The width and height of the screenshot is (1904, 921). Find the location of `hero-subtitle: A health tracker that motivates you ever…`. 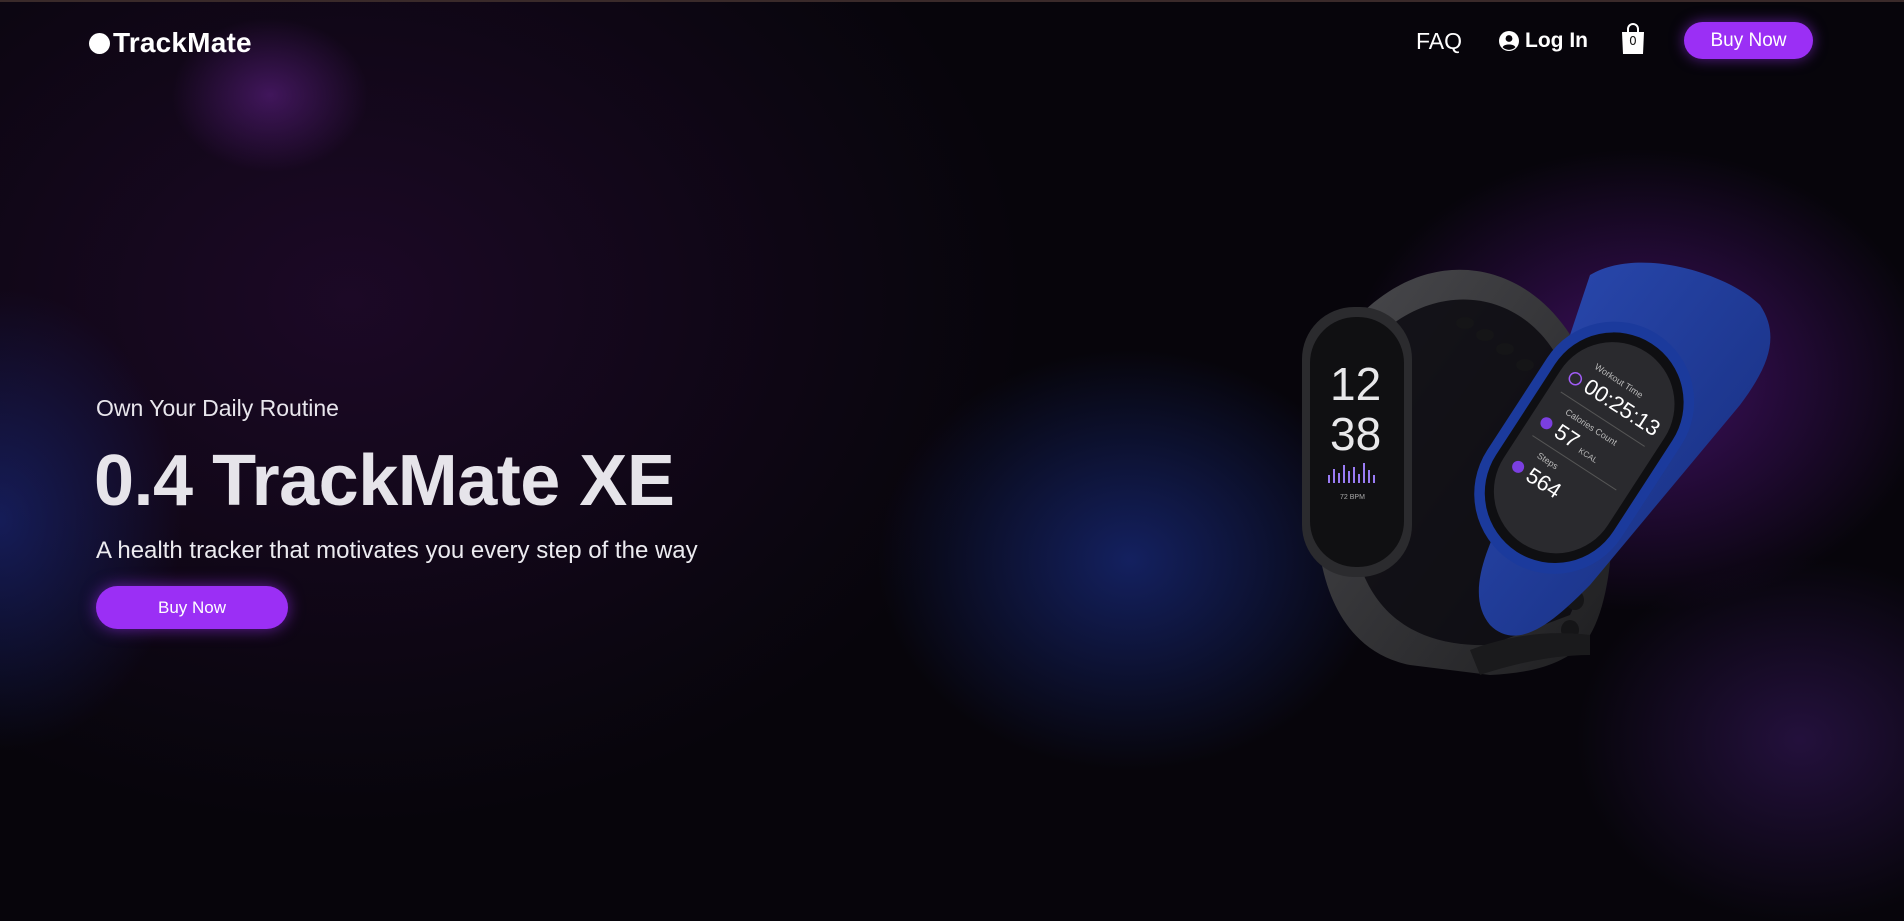

hero-subtitle: A health tracker that motivates you ever… is located at coordinates (397, 550).